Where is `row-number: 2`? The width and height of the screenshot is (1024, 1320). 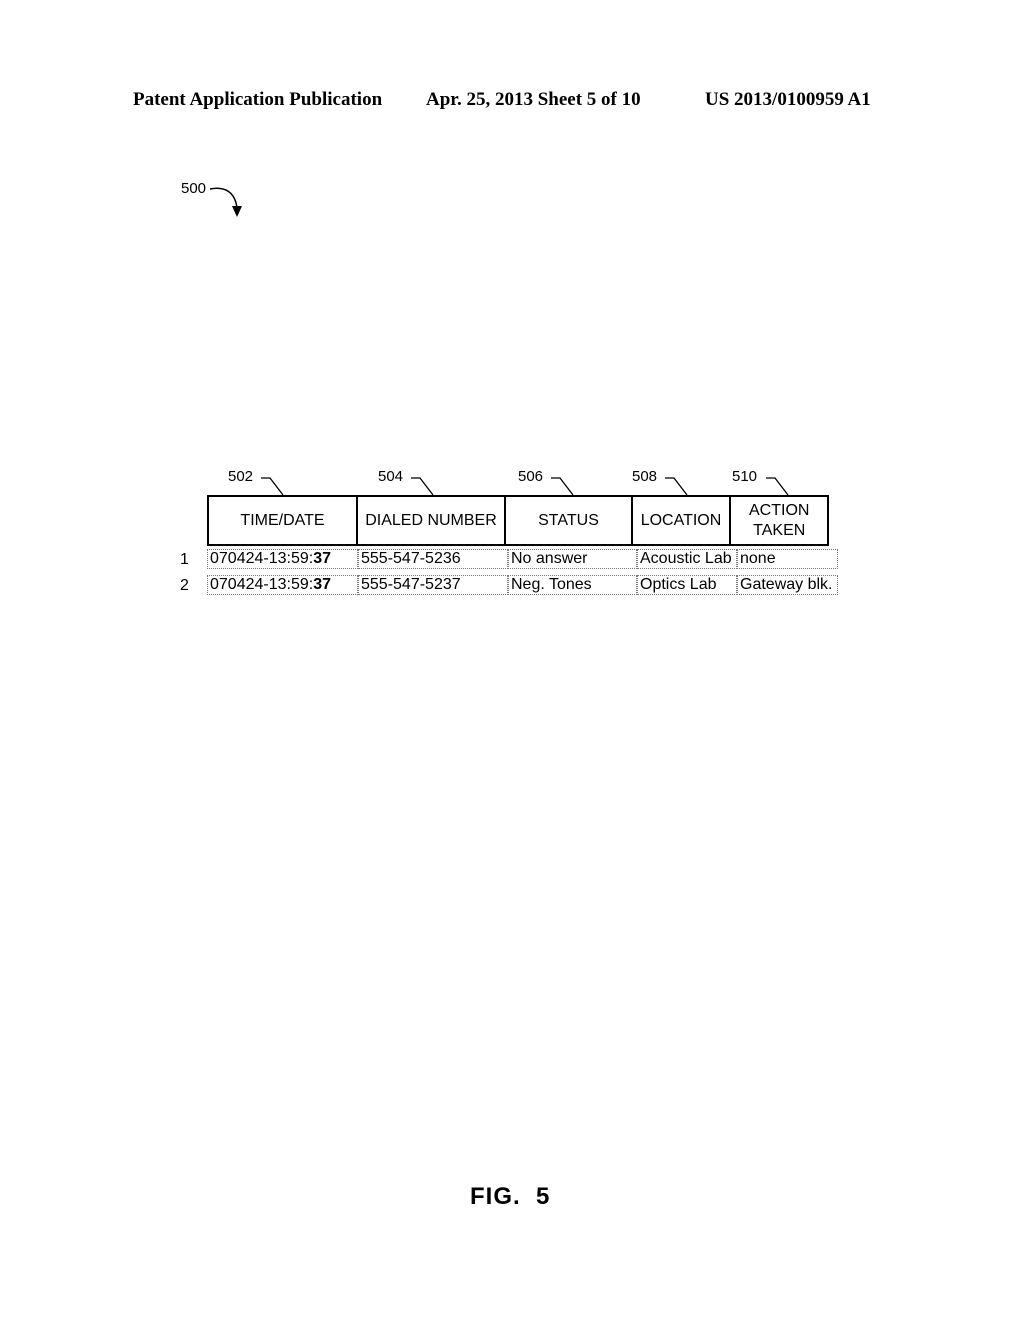
row-number: 2 is located at coordinates (184, 585).